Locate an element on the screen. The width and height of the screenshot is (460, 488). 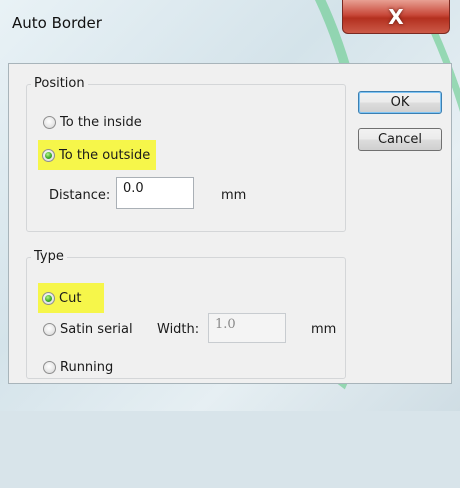
radio-label: Cut is located at coordinates (70, 298).